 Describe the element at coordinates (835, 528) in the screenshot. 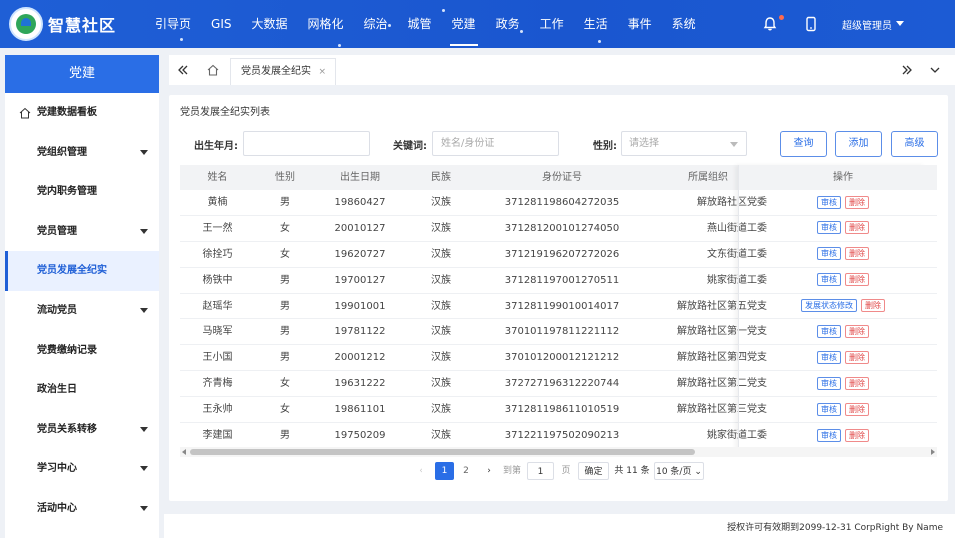

I see `footer-copyright: 授权许可有效期到2099-12-31 CorpRight By Name` at that location.